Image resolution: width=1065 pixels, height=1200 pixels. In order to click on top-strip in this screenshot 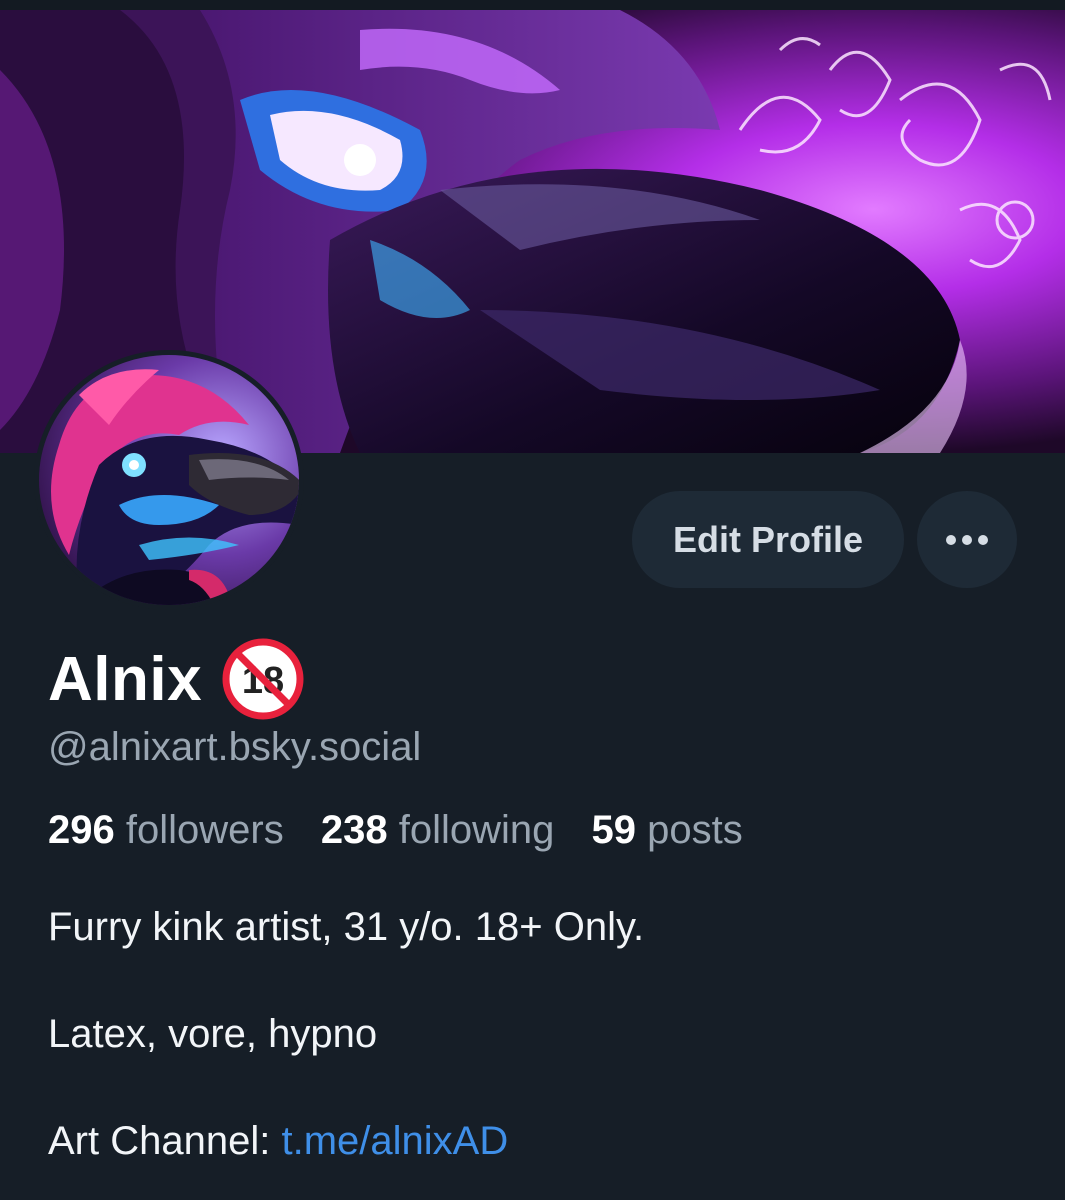, I will do `click(532, 5)`.